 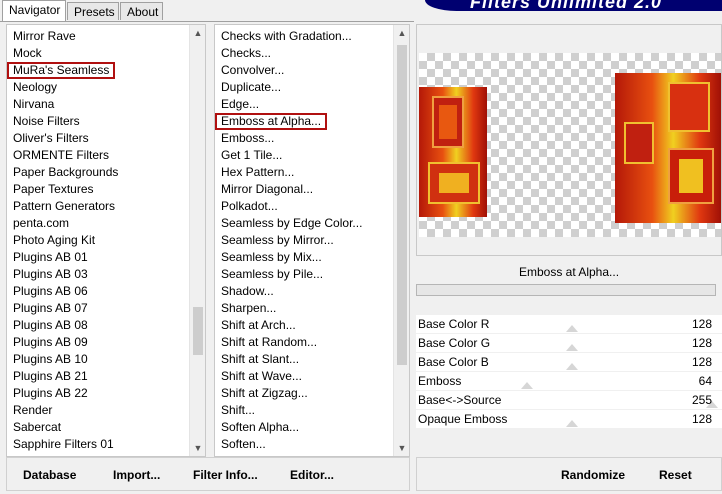 What do you see at coordinates (62, 53) in the screenshot?
I see `category-list-item: Mock` at bounding box center [62, 53].